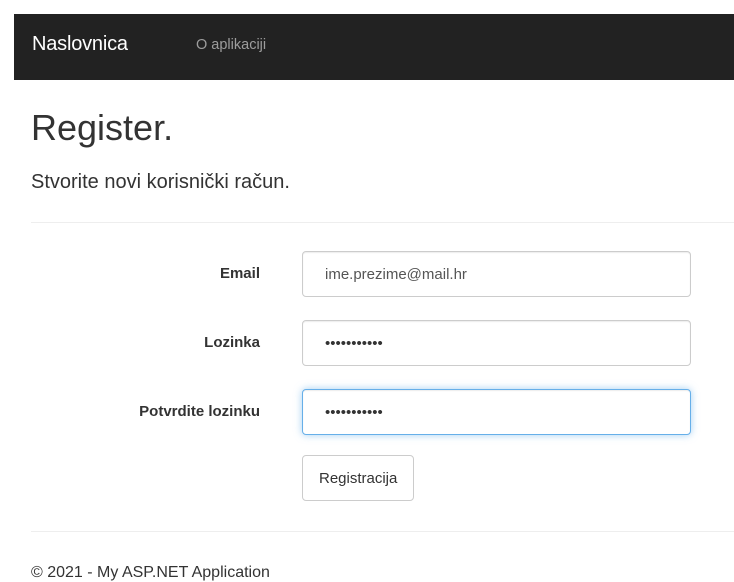  I want to click on top-navbar: Naslovnica O aplikaciji, so click(374, 47).